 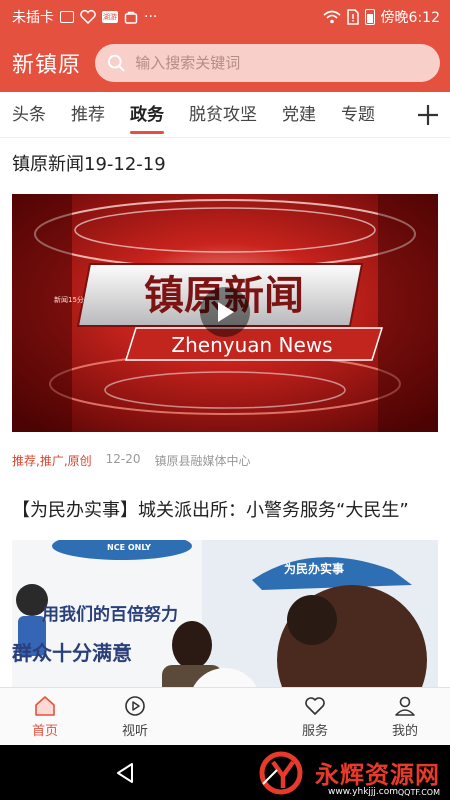 What do you see at coordinates (88, 115) in the screenshot?
I see `tab-recommended: 推荐` at bounding box center [88, 115].